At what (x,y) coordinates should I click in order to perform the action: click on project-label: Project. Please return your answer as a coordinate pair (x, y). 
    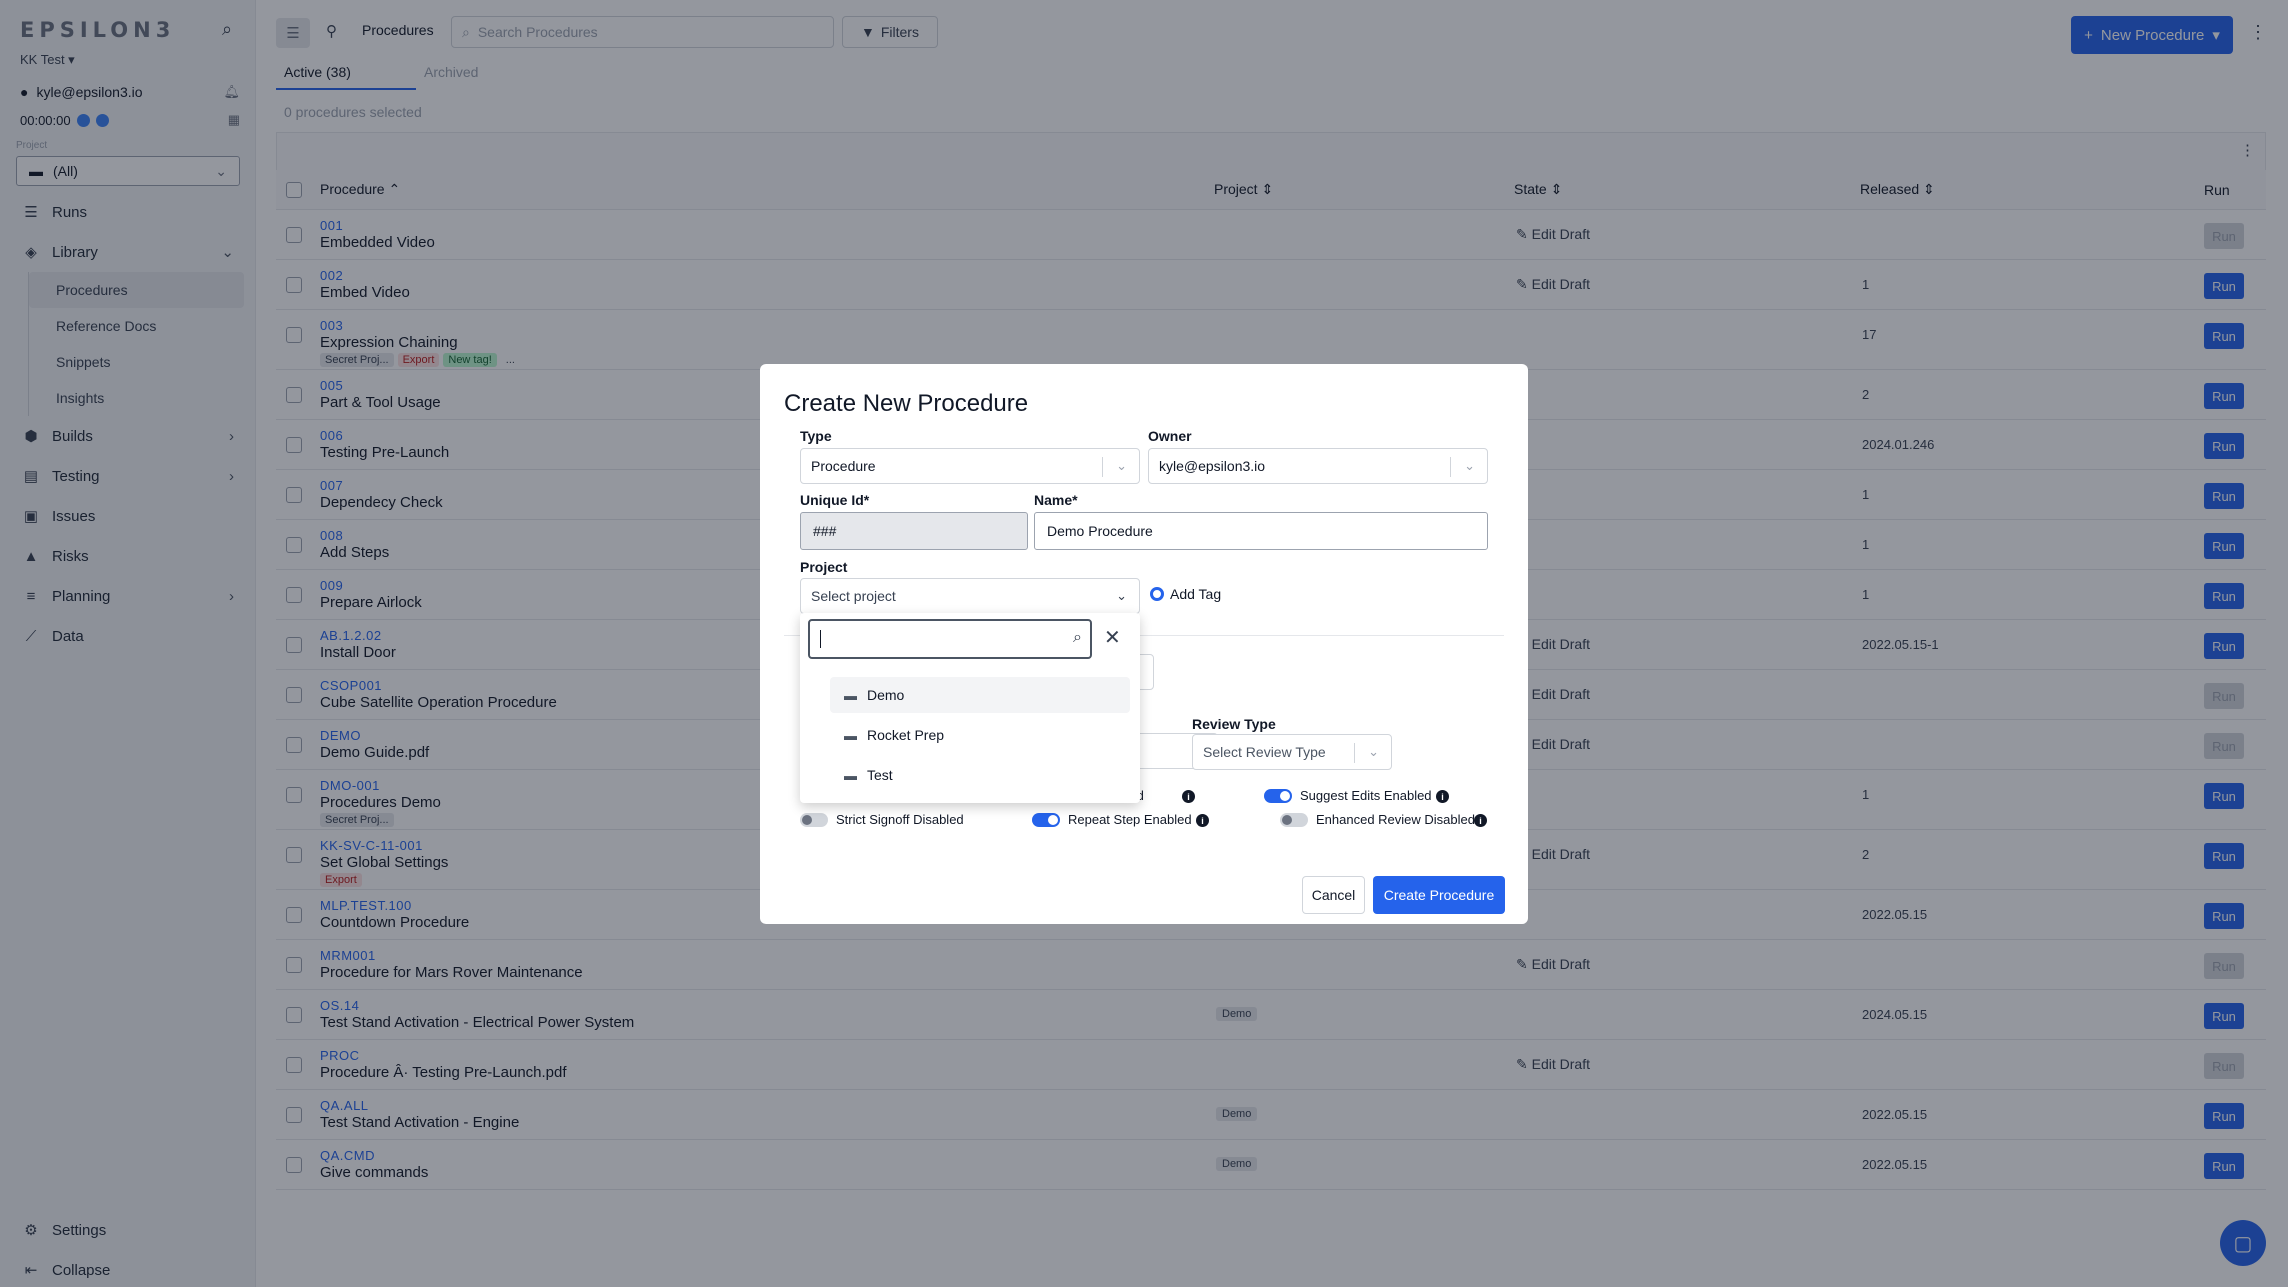
    Looking at the image, I should click on (824, 567).